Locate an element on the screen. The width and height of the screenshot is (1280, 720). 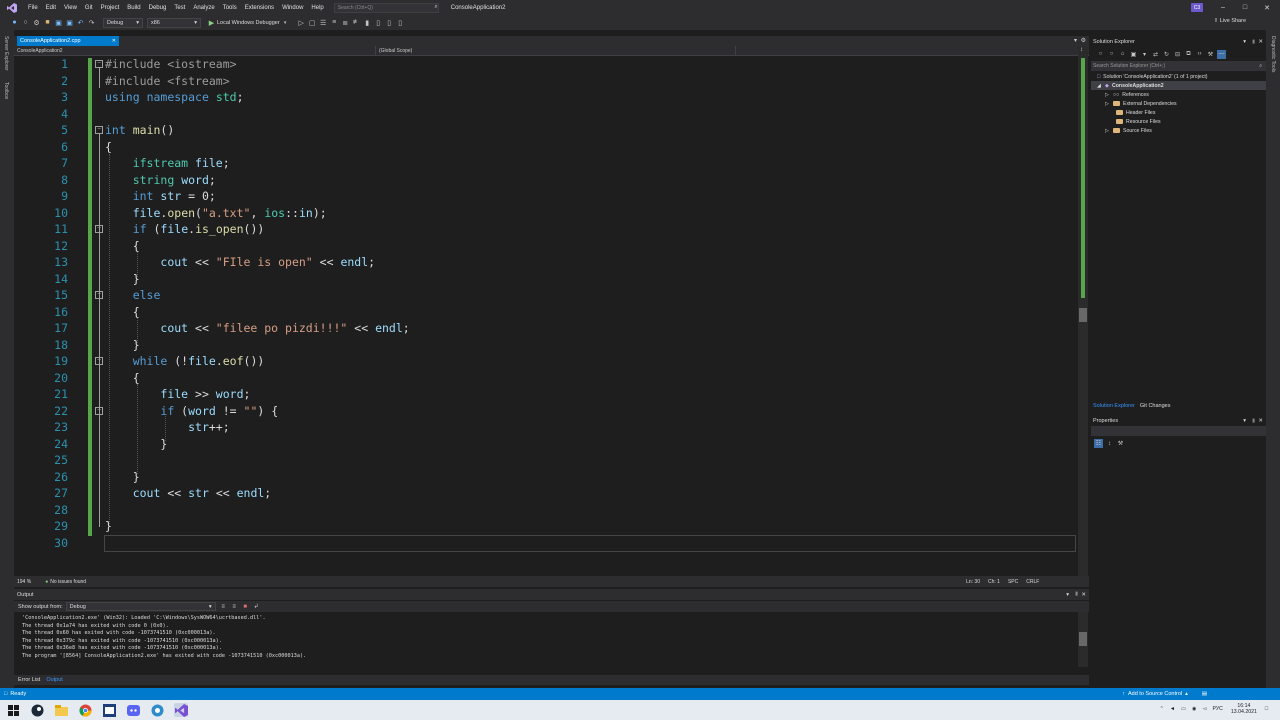
code-line: 8 string word; is located at coordinates (546, 180).